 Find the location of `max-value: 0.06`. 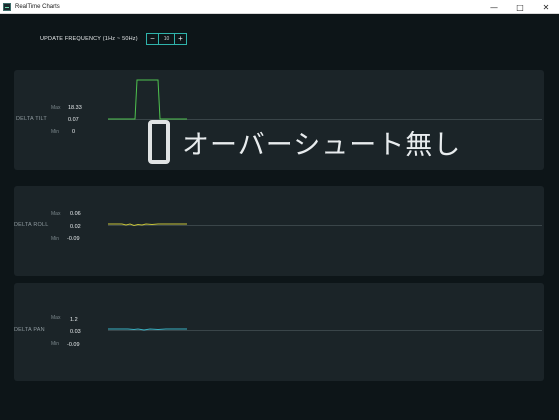

max-value: 0.06 is located at coordinates (75, 214).